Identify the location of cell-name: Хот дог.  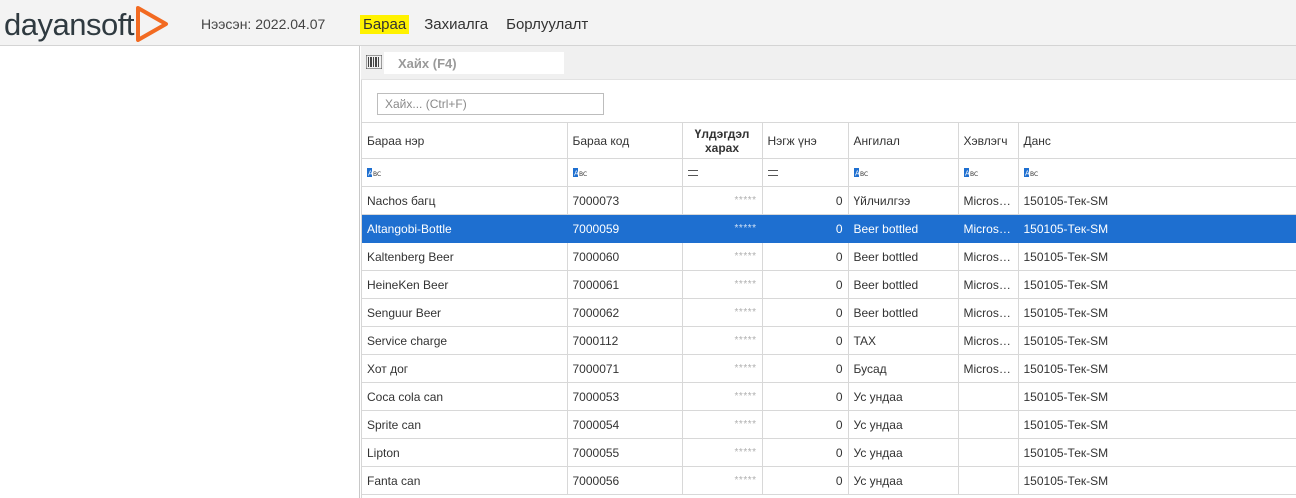
(465, 368).